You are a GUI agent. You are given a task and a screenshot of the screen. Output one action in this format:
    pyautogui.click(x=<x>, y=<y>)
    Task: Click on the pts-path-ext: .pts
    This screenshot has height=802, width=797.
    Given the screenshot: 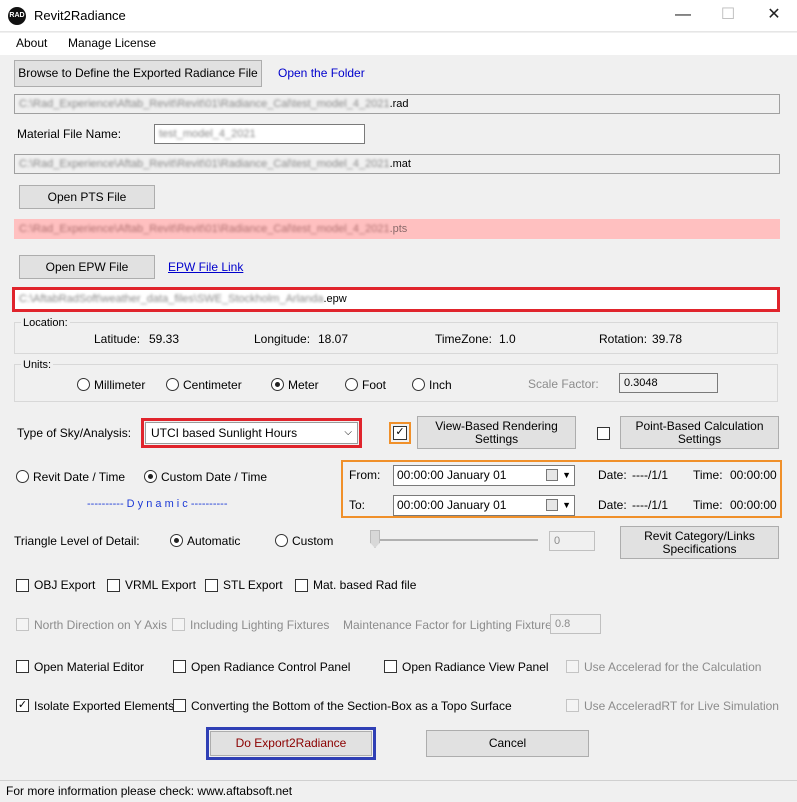 What is the action you would take?
    pyautogui.click(x=398, y=229)
    